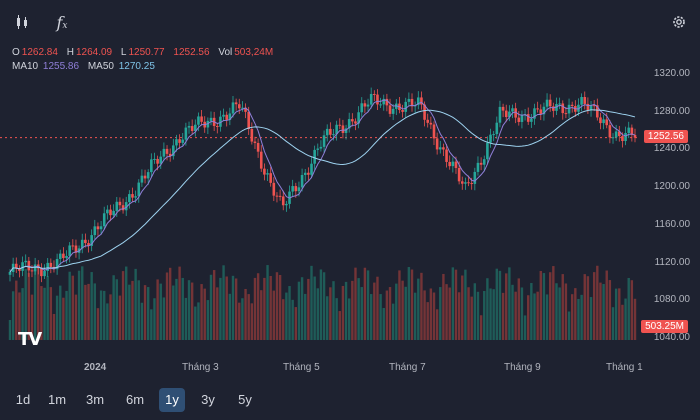 This screenshot has height=420, width=700. What do you see at coordinates (350, 20) in the screenshot?
I see `top-toolbar: fx` at bounding box center [350, 20].